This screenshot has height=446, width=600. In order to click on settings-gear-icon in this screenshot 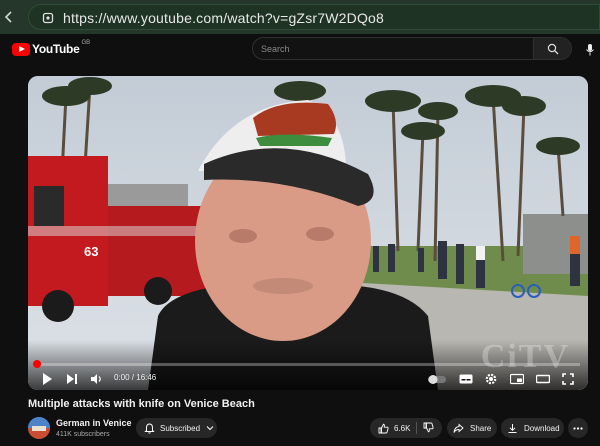, I will do `click(491, 378)`.